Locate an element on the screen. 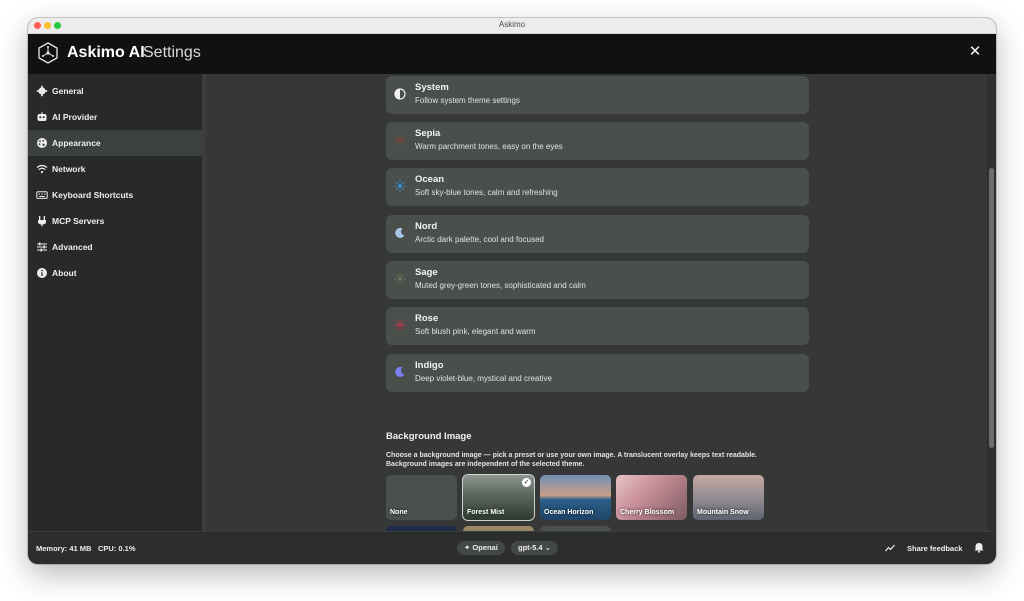  theme-name: Sage is located at coordinates (426, 272).